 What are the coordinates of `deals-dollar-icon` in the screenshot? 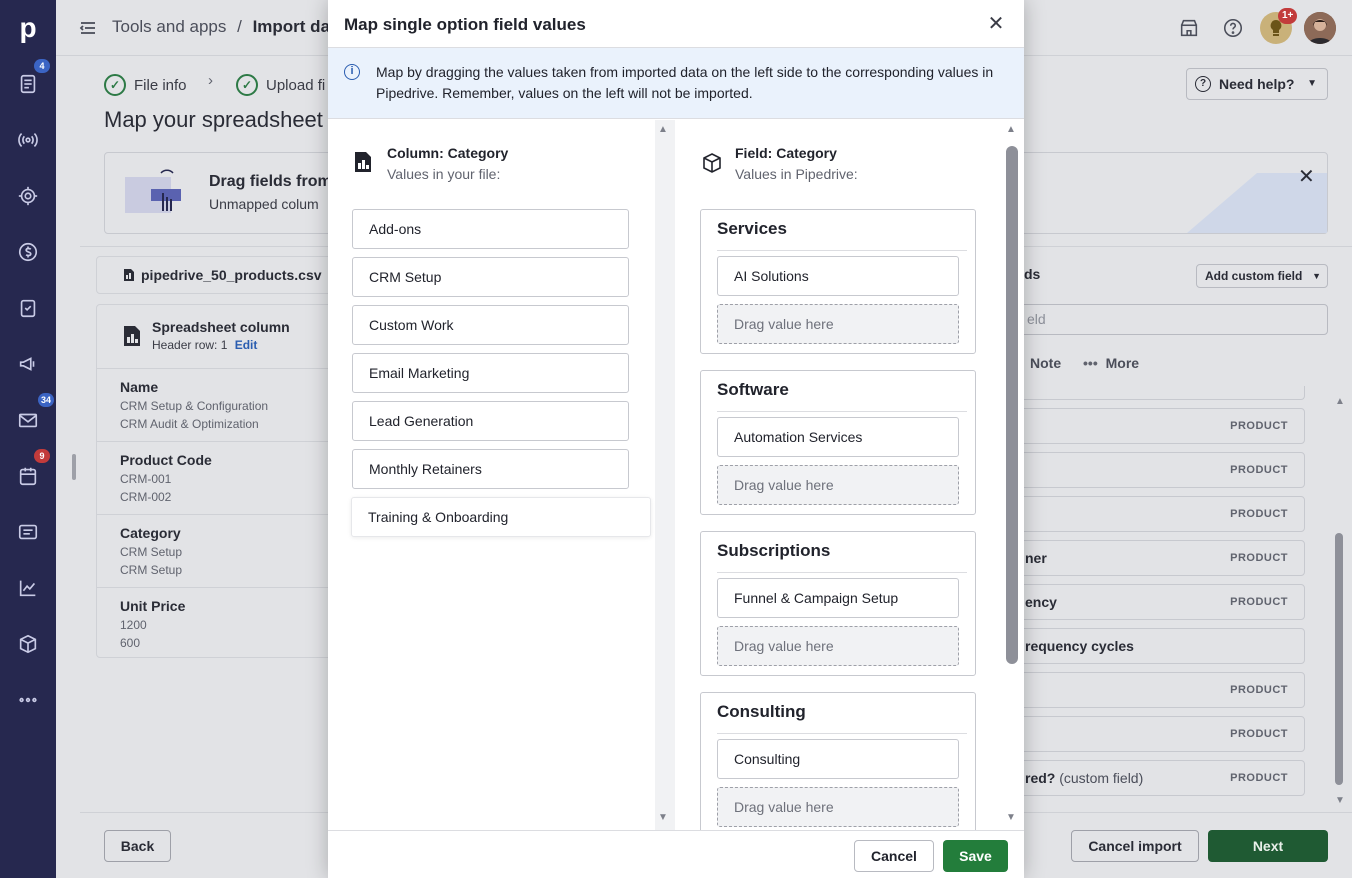 It's located at (28, 252).